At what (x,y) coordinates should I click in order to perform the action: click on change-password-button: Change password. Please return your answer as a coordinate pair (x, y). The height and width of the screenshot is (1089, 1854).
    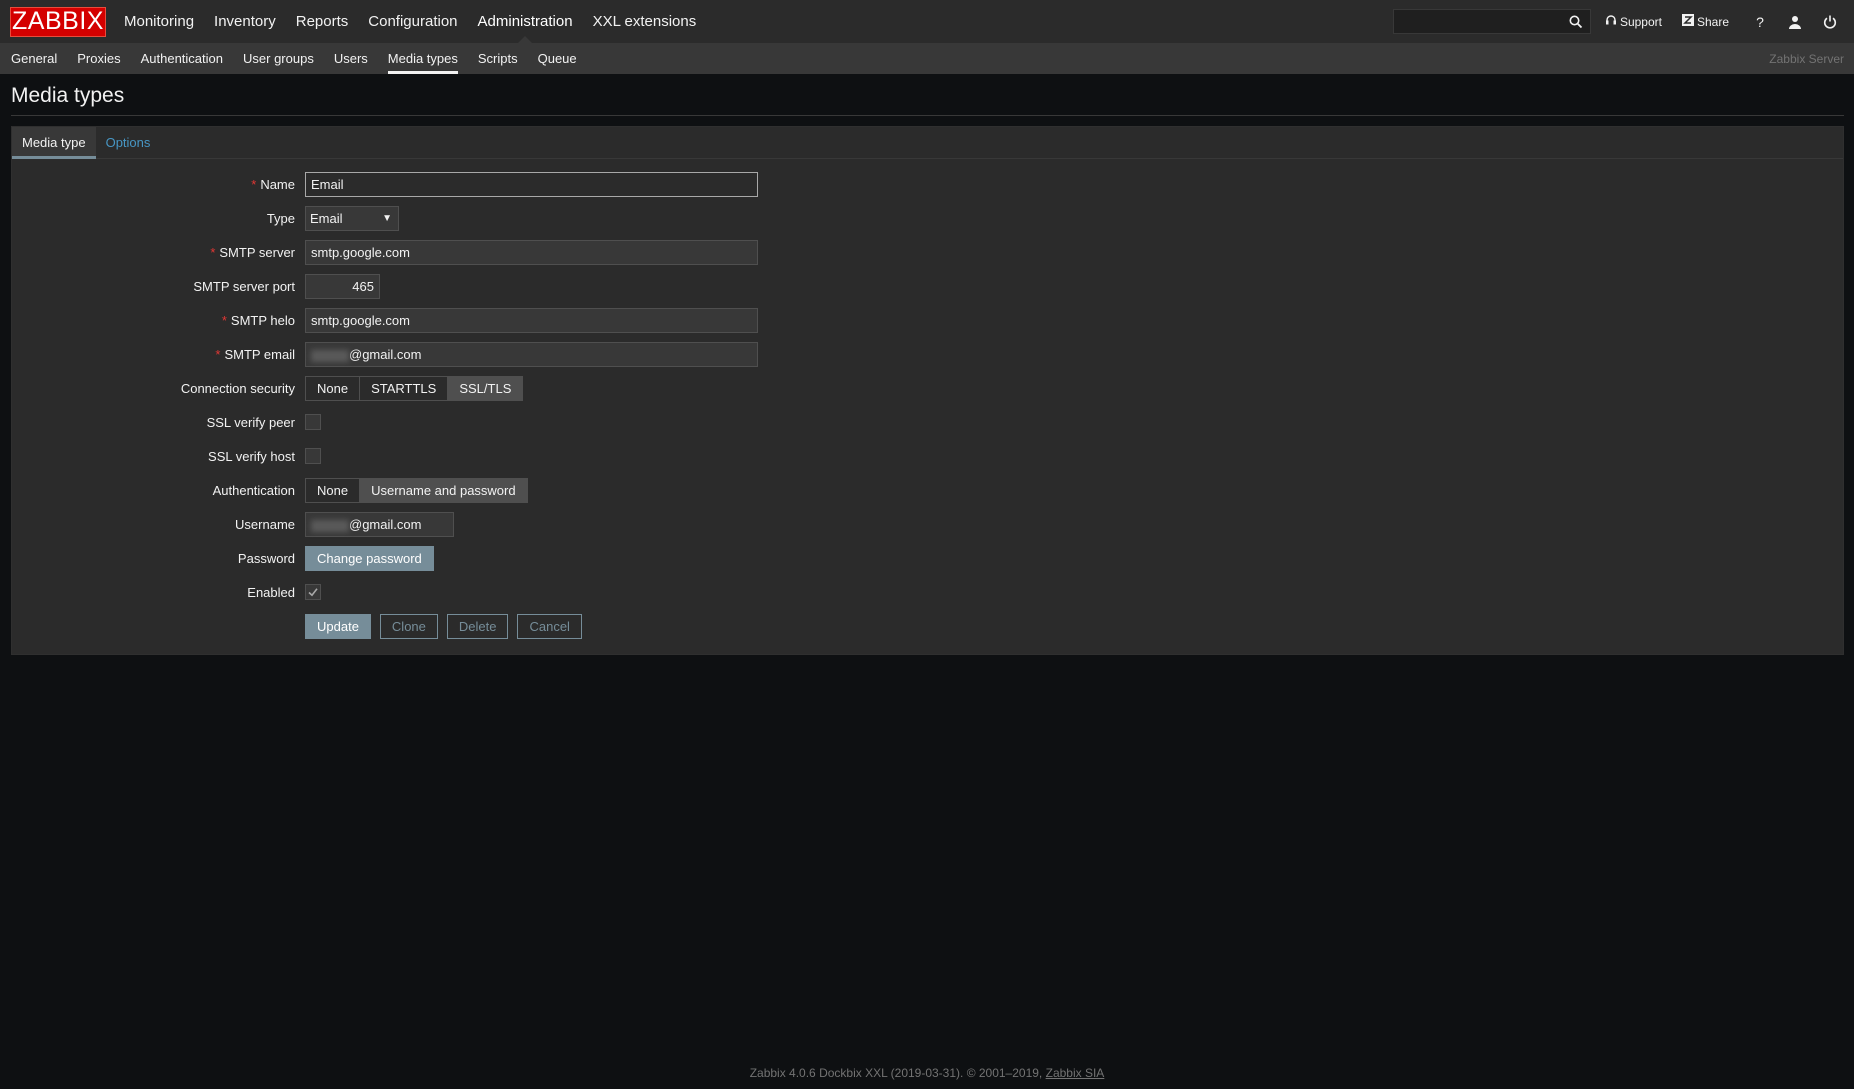
    Looking at the image, I should click on (369, 558).